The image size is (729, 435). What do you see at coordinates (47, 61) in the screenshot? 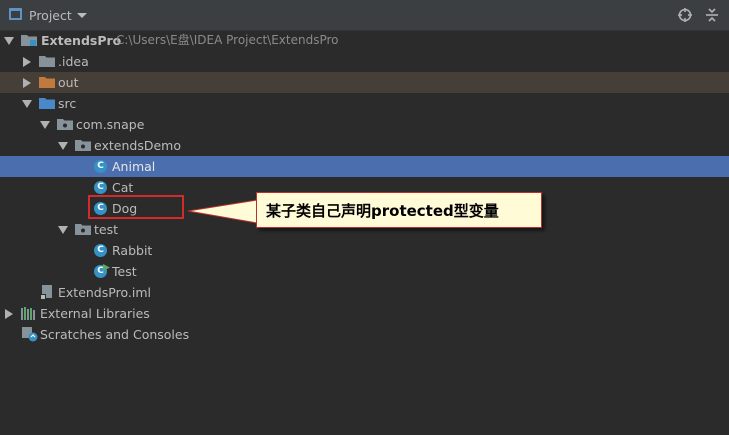
I see `folder-icon` at bounding box center [47, 61].